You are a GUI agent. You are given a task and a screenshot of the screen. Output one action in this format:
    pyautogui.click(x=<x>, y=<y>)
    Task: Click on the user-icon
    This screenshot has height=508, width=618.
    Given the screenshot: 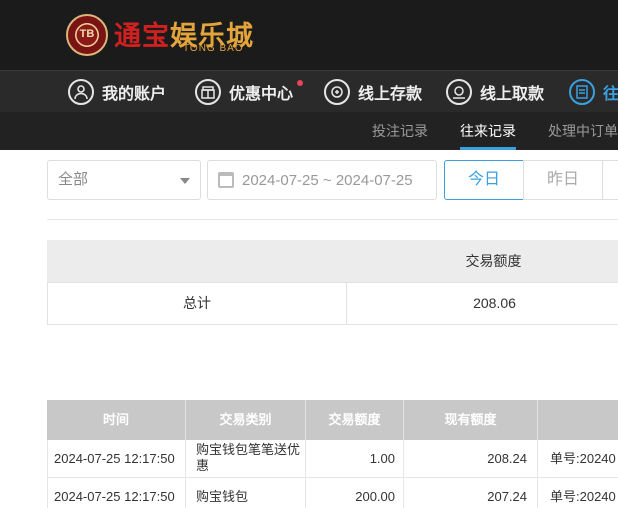 What is the action you would take?
    pyautogui.click(x=81, y=92)
    